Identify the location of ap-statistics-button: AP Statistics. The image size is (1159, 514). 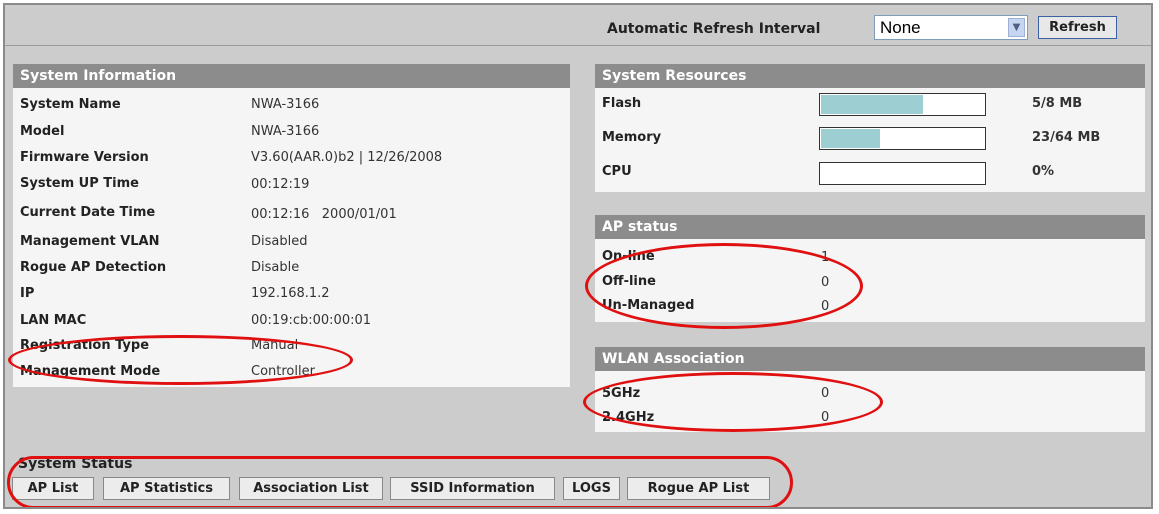
(166, 488).